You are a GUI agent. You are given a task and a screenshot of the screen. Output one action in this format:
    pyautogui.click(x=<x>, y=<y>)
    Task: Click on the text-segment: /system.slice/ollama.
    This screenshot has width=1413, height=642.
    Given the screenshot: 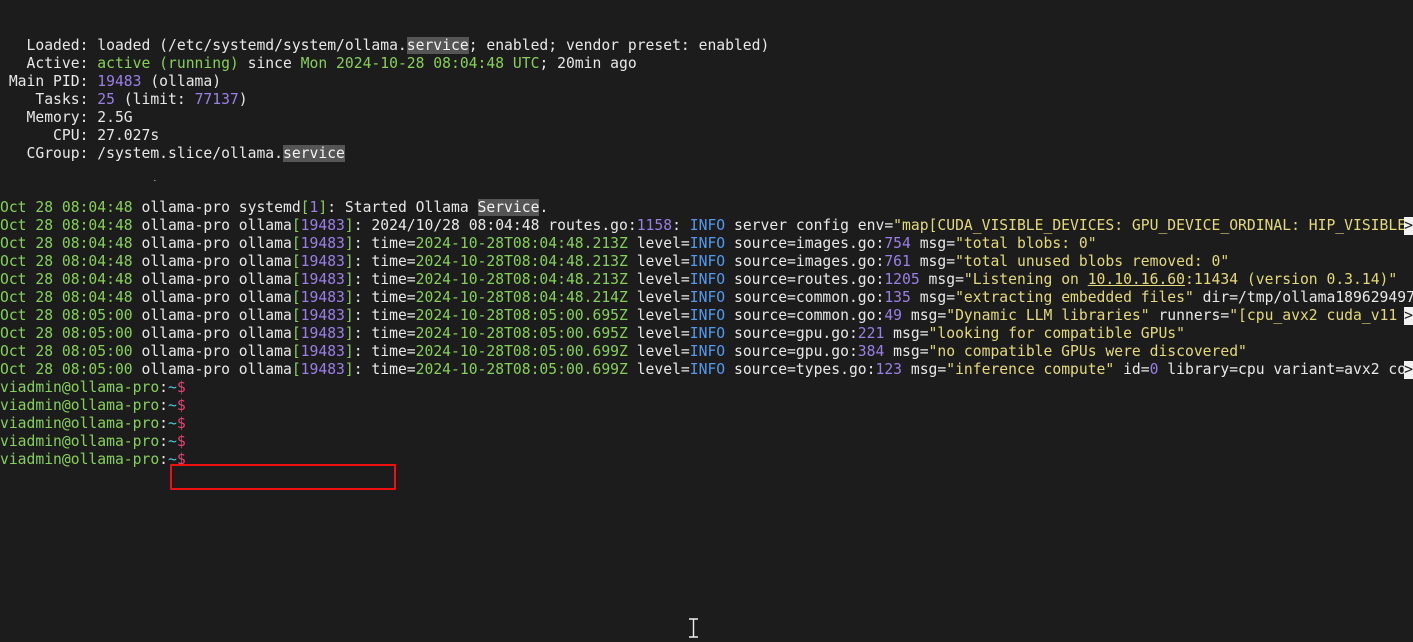 What is the action you would take?
    pyautogui.click(x=185, y=153)
    